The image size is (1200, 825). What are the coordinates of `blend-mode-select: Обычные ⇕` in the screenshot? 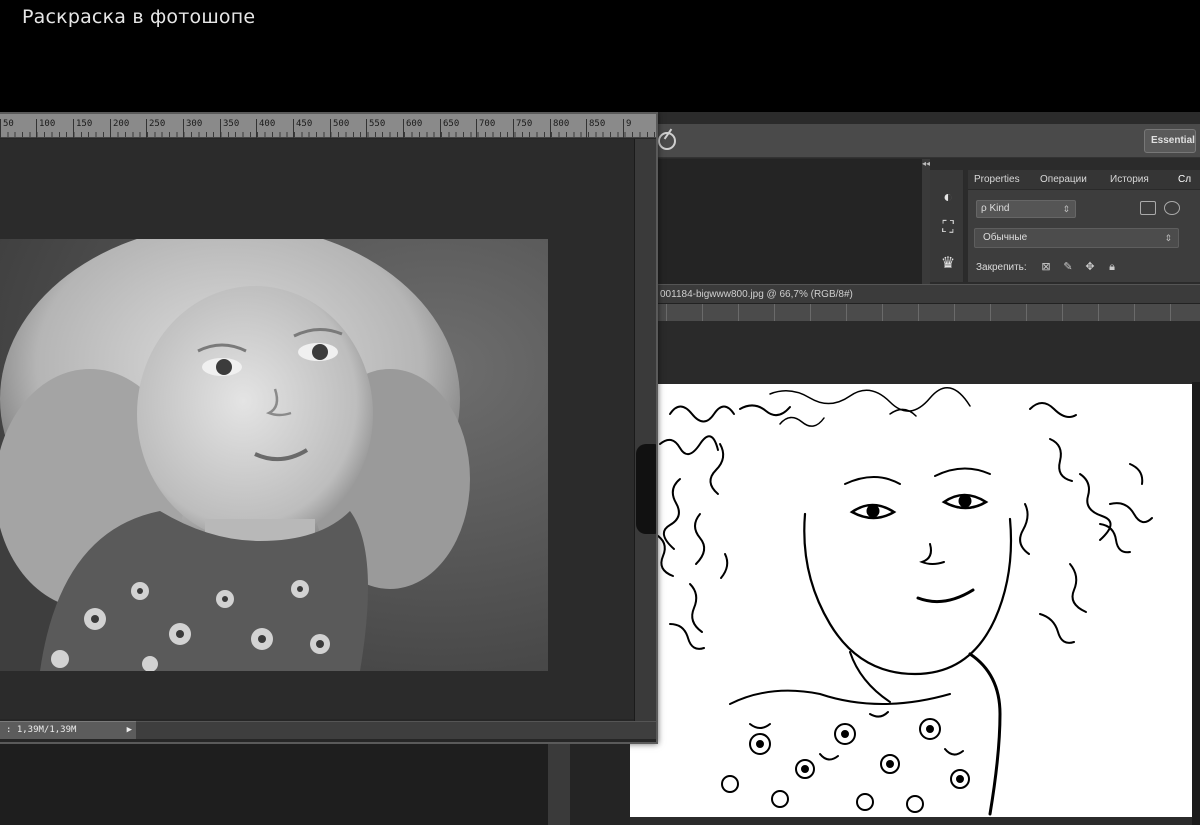 It's located at (1076, 238).